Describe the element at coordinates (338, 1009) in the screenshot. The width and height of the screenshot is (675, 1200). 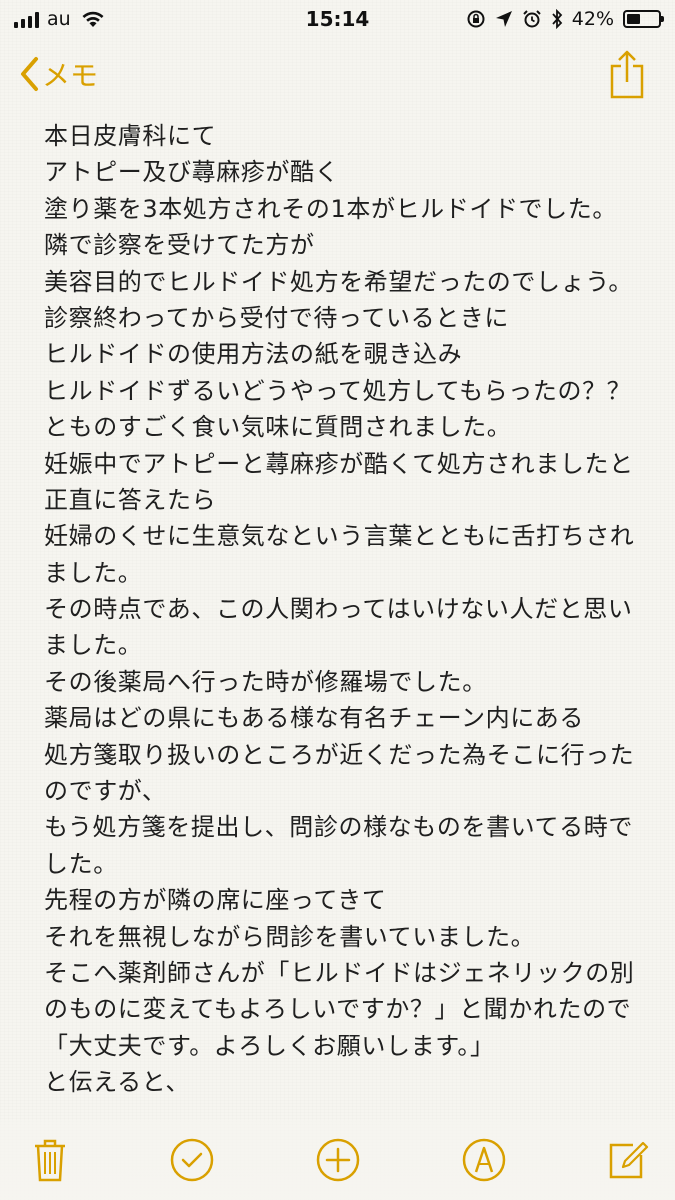
I see `note-line: のものに変えてもよろしいですか？」と聞かれたので` at that location.